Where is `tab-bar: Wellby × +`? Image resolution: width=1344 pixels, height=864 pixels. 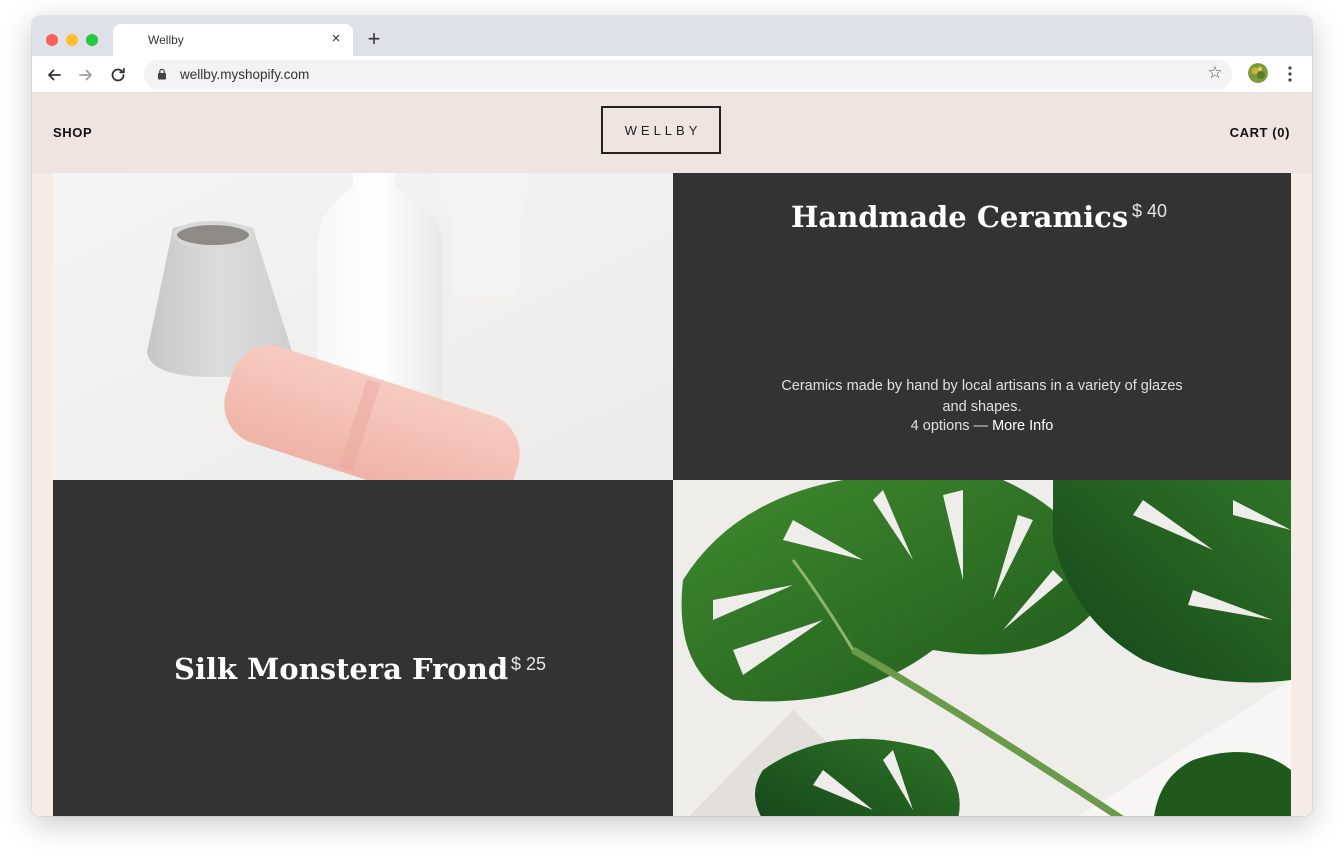
tab-bar: Wellby × + is located at coordinates (672, 36).